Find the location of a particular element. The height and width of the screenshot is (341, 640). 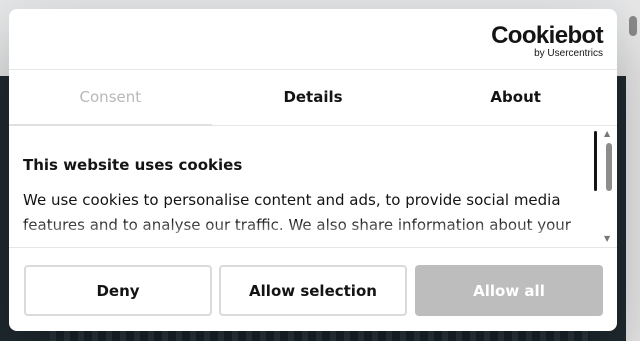

deny-button: Deny is located at coordinates (118, 290).